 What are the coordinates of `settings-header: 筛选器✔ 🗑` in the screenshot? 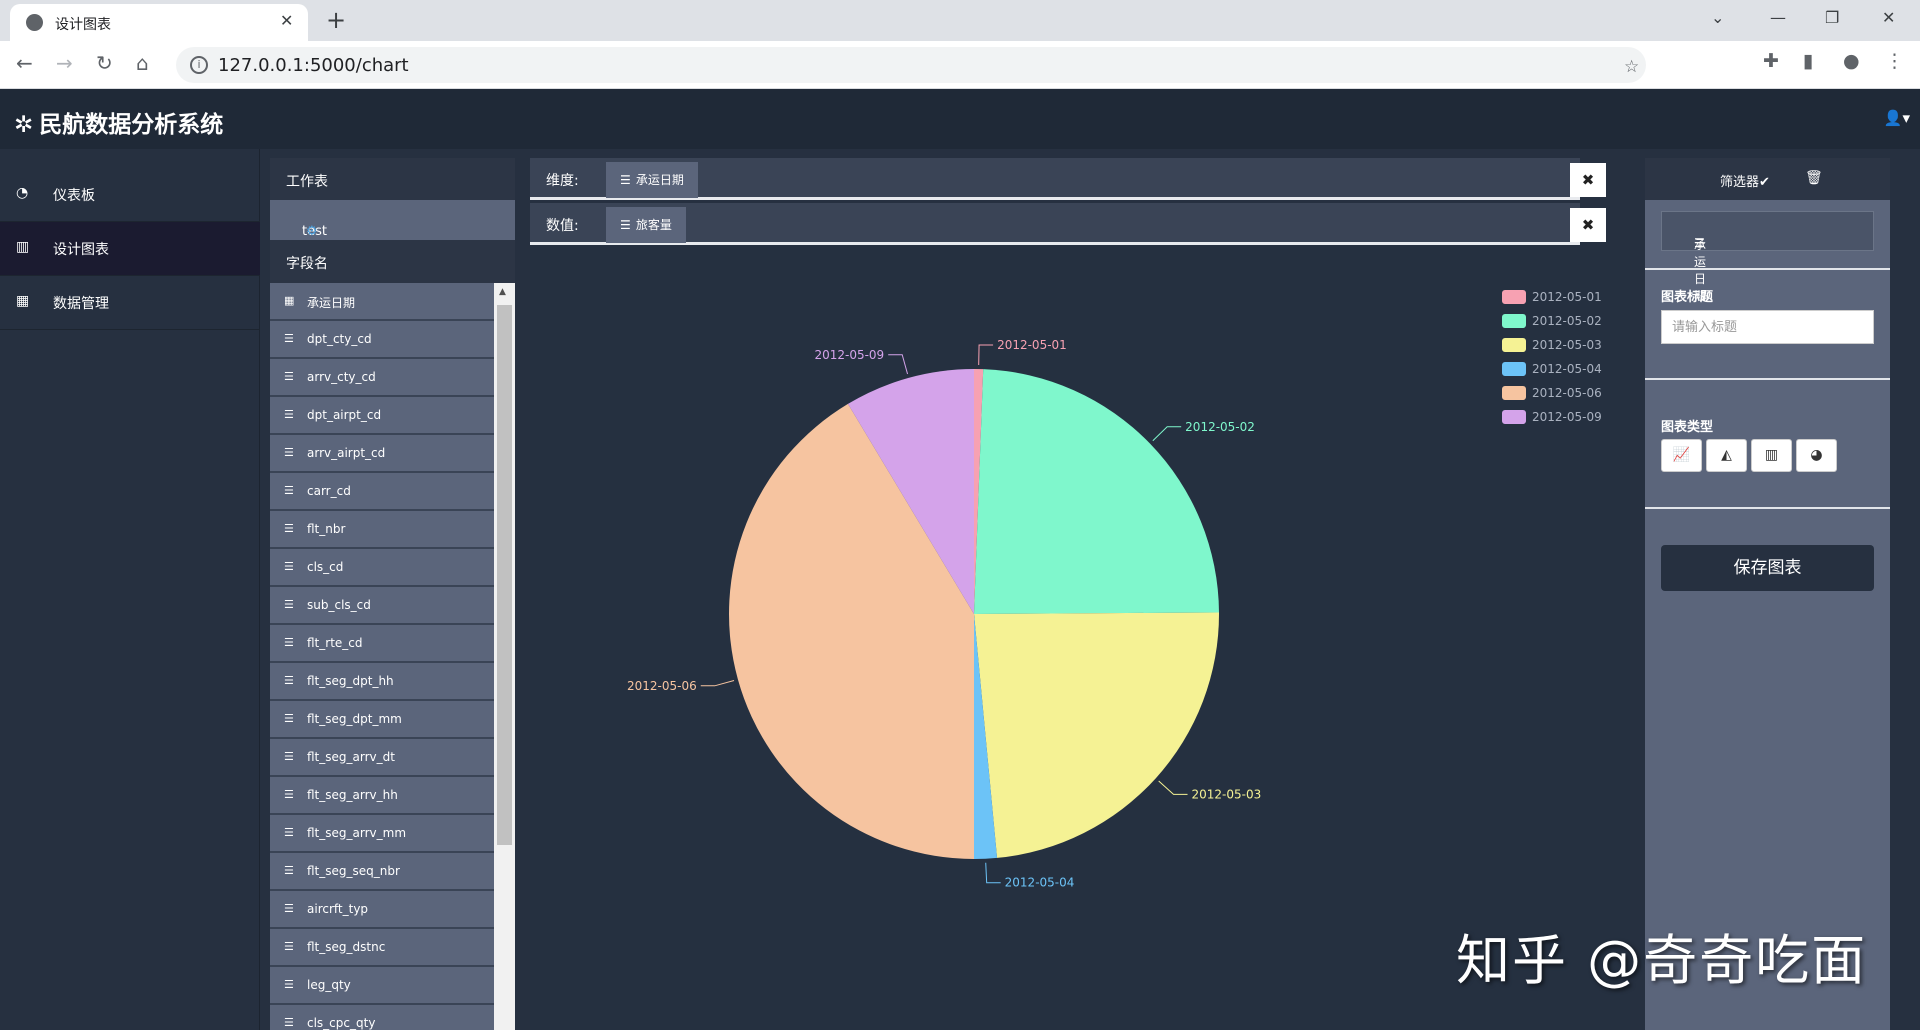 It's located at (1767, 179).